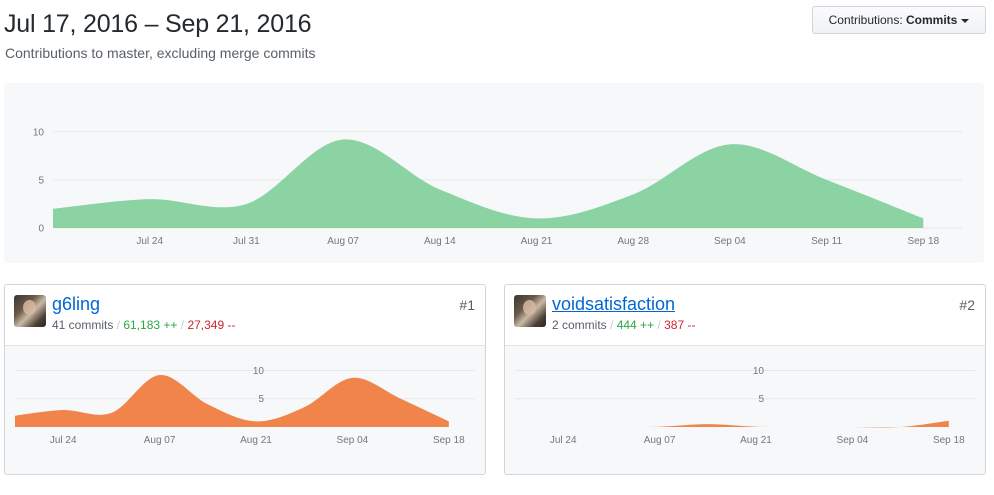 This screenshot has height=495, width=994. What do you see at coordinates (83, 325) in the screenshot?
I see `commit-count: 41 commits` at bounding box center [83, 325].